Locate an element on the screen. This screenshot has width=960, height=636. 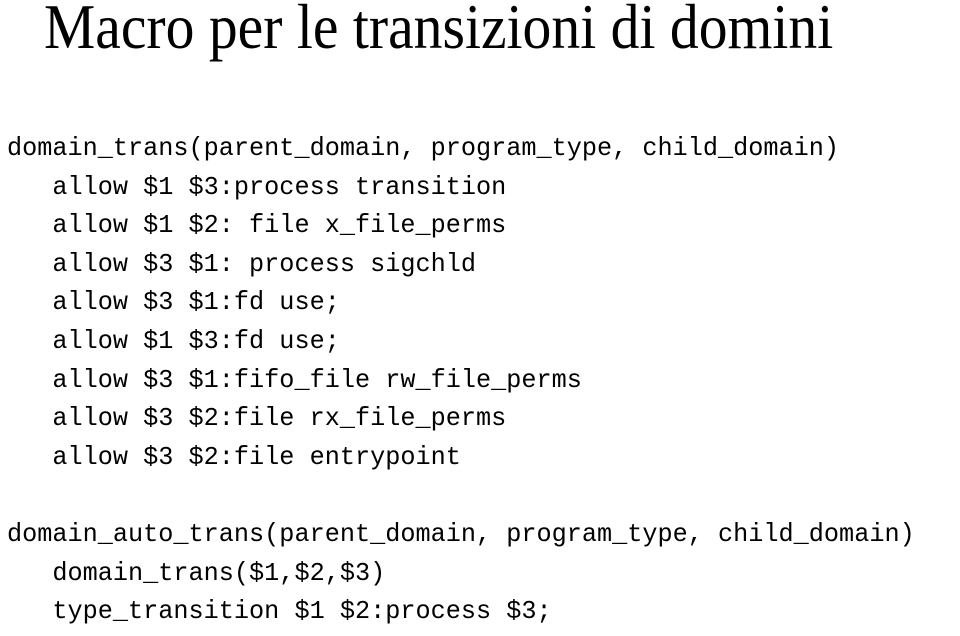
code-line: allow $3 $2:file entrypoint is located at coordinates (234, 457).